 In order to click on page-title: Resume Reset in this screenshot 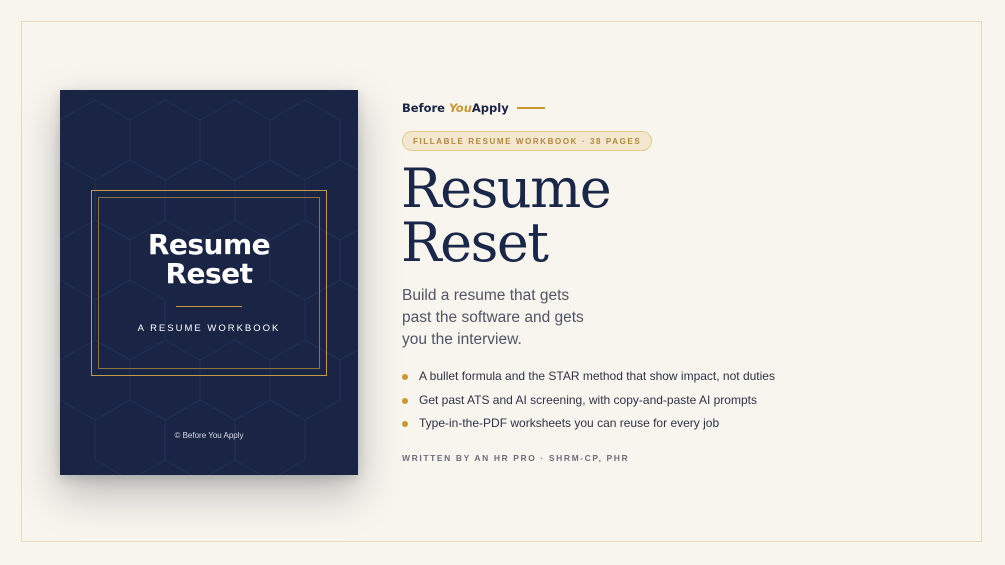, I will do `click(506, 215)`.